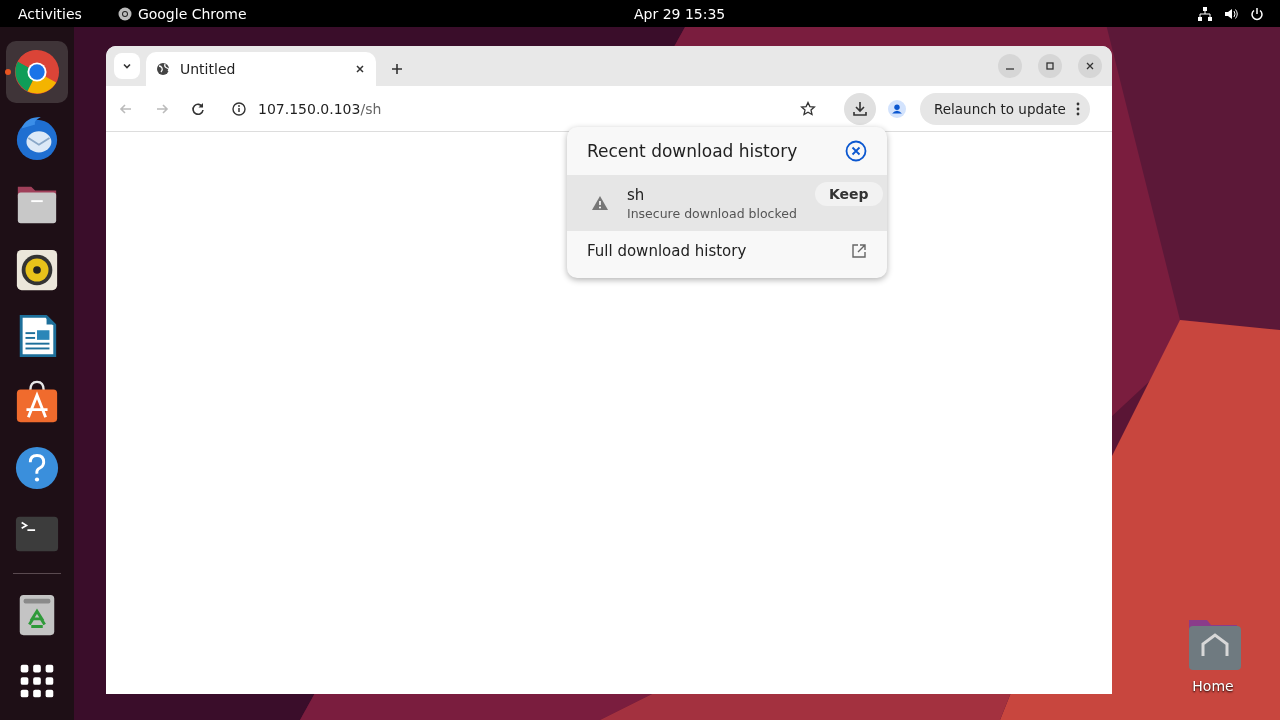 Image resolution: width=1280 pixels, height=720 pixels. Describe the element at coordinates (808, 108) in the screenshot. I see `star-icon` at that location.